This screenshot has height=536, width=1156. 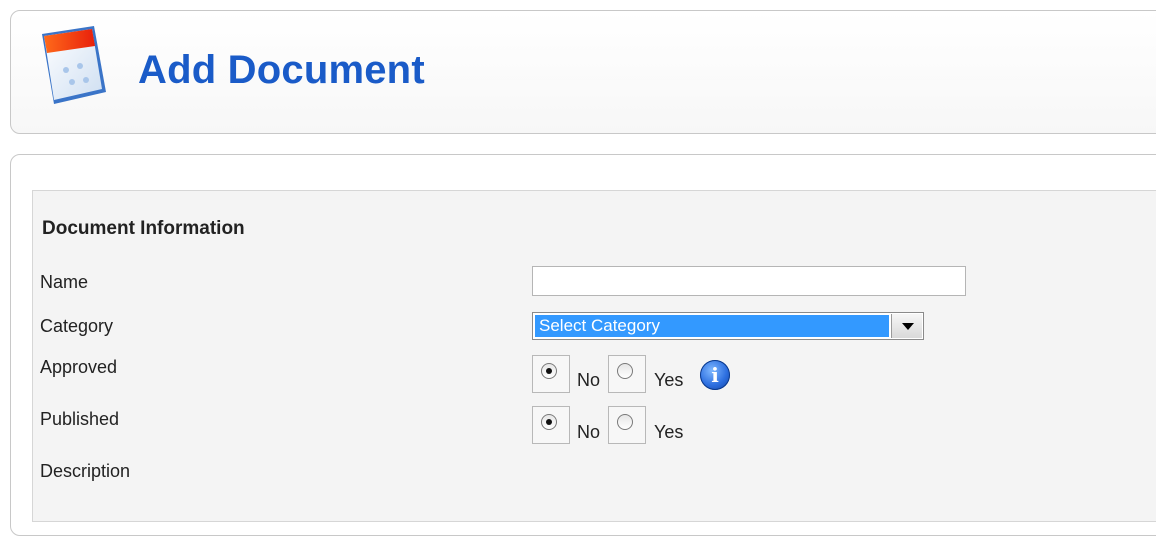 What do you see at coordinates (64, 282) in the screenshot?
I see `name-label: Name` at bounding box center [64, 282].